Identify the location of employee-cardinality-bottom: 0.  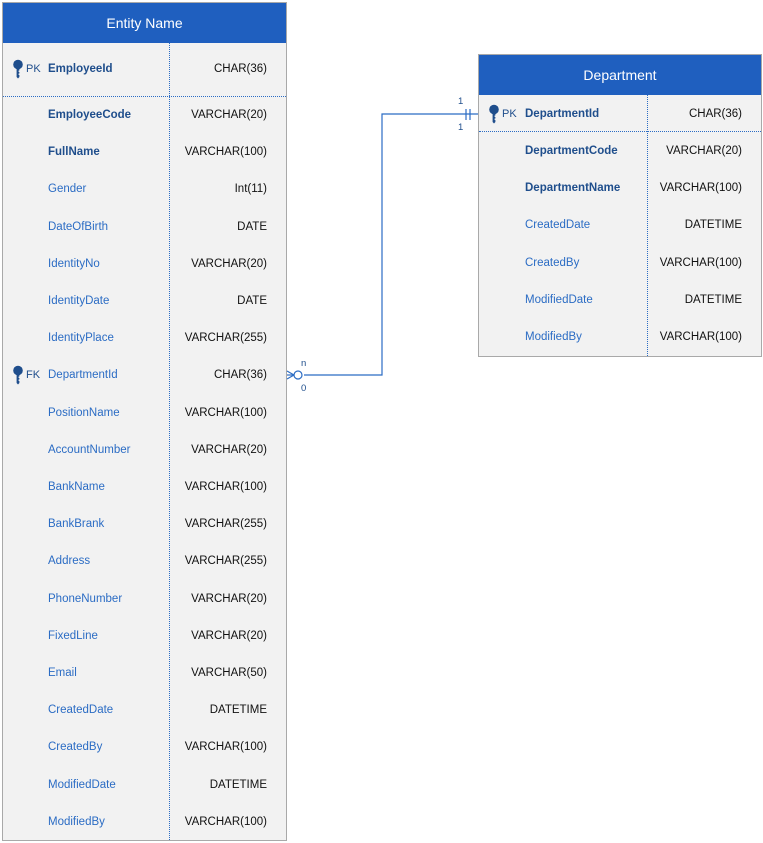
(304, 388).